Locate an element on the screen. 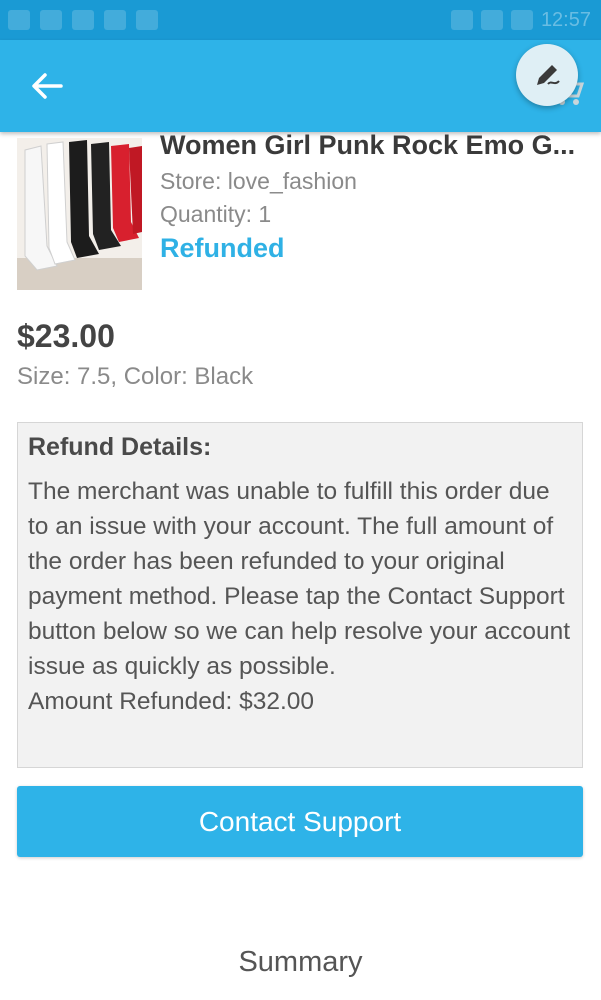  contact-support-button: Contact Support is located at coordinates (300, 821).